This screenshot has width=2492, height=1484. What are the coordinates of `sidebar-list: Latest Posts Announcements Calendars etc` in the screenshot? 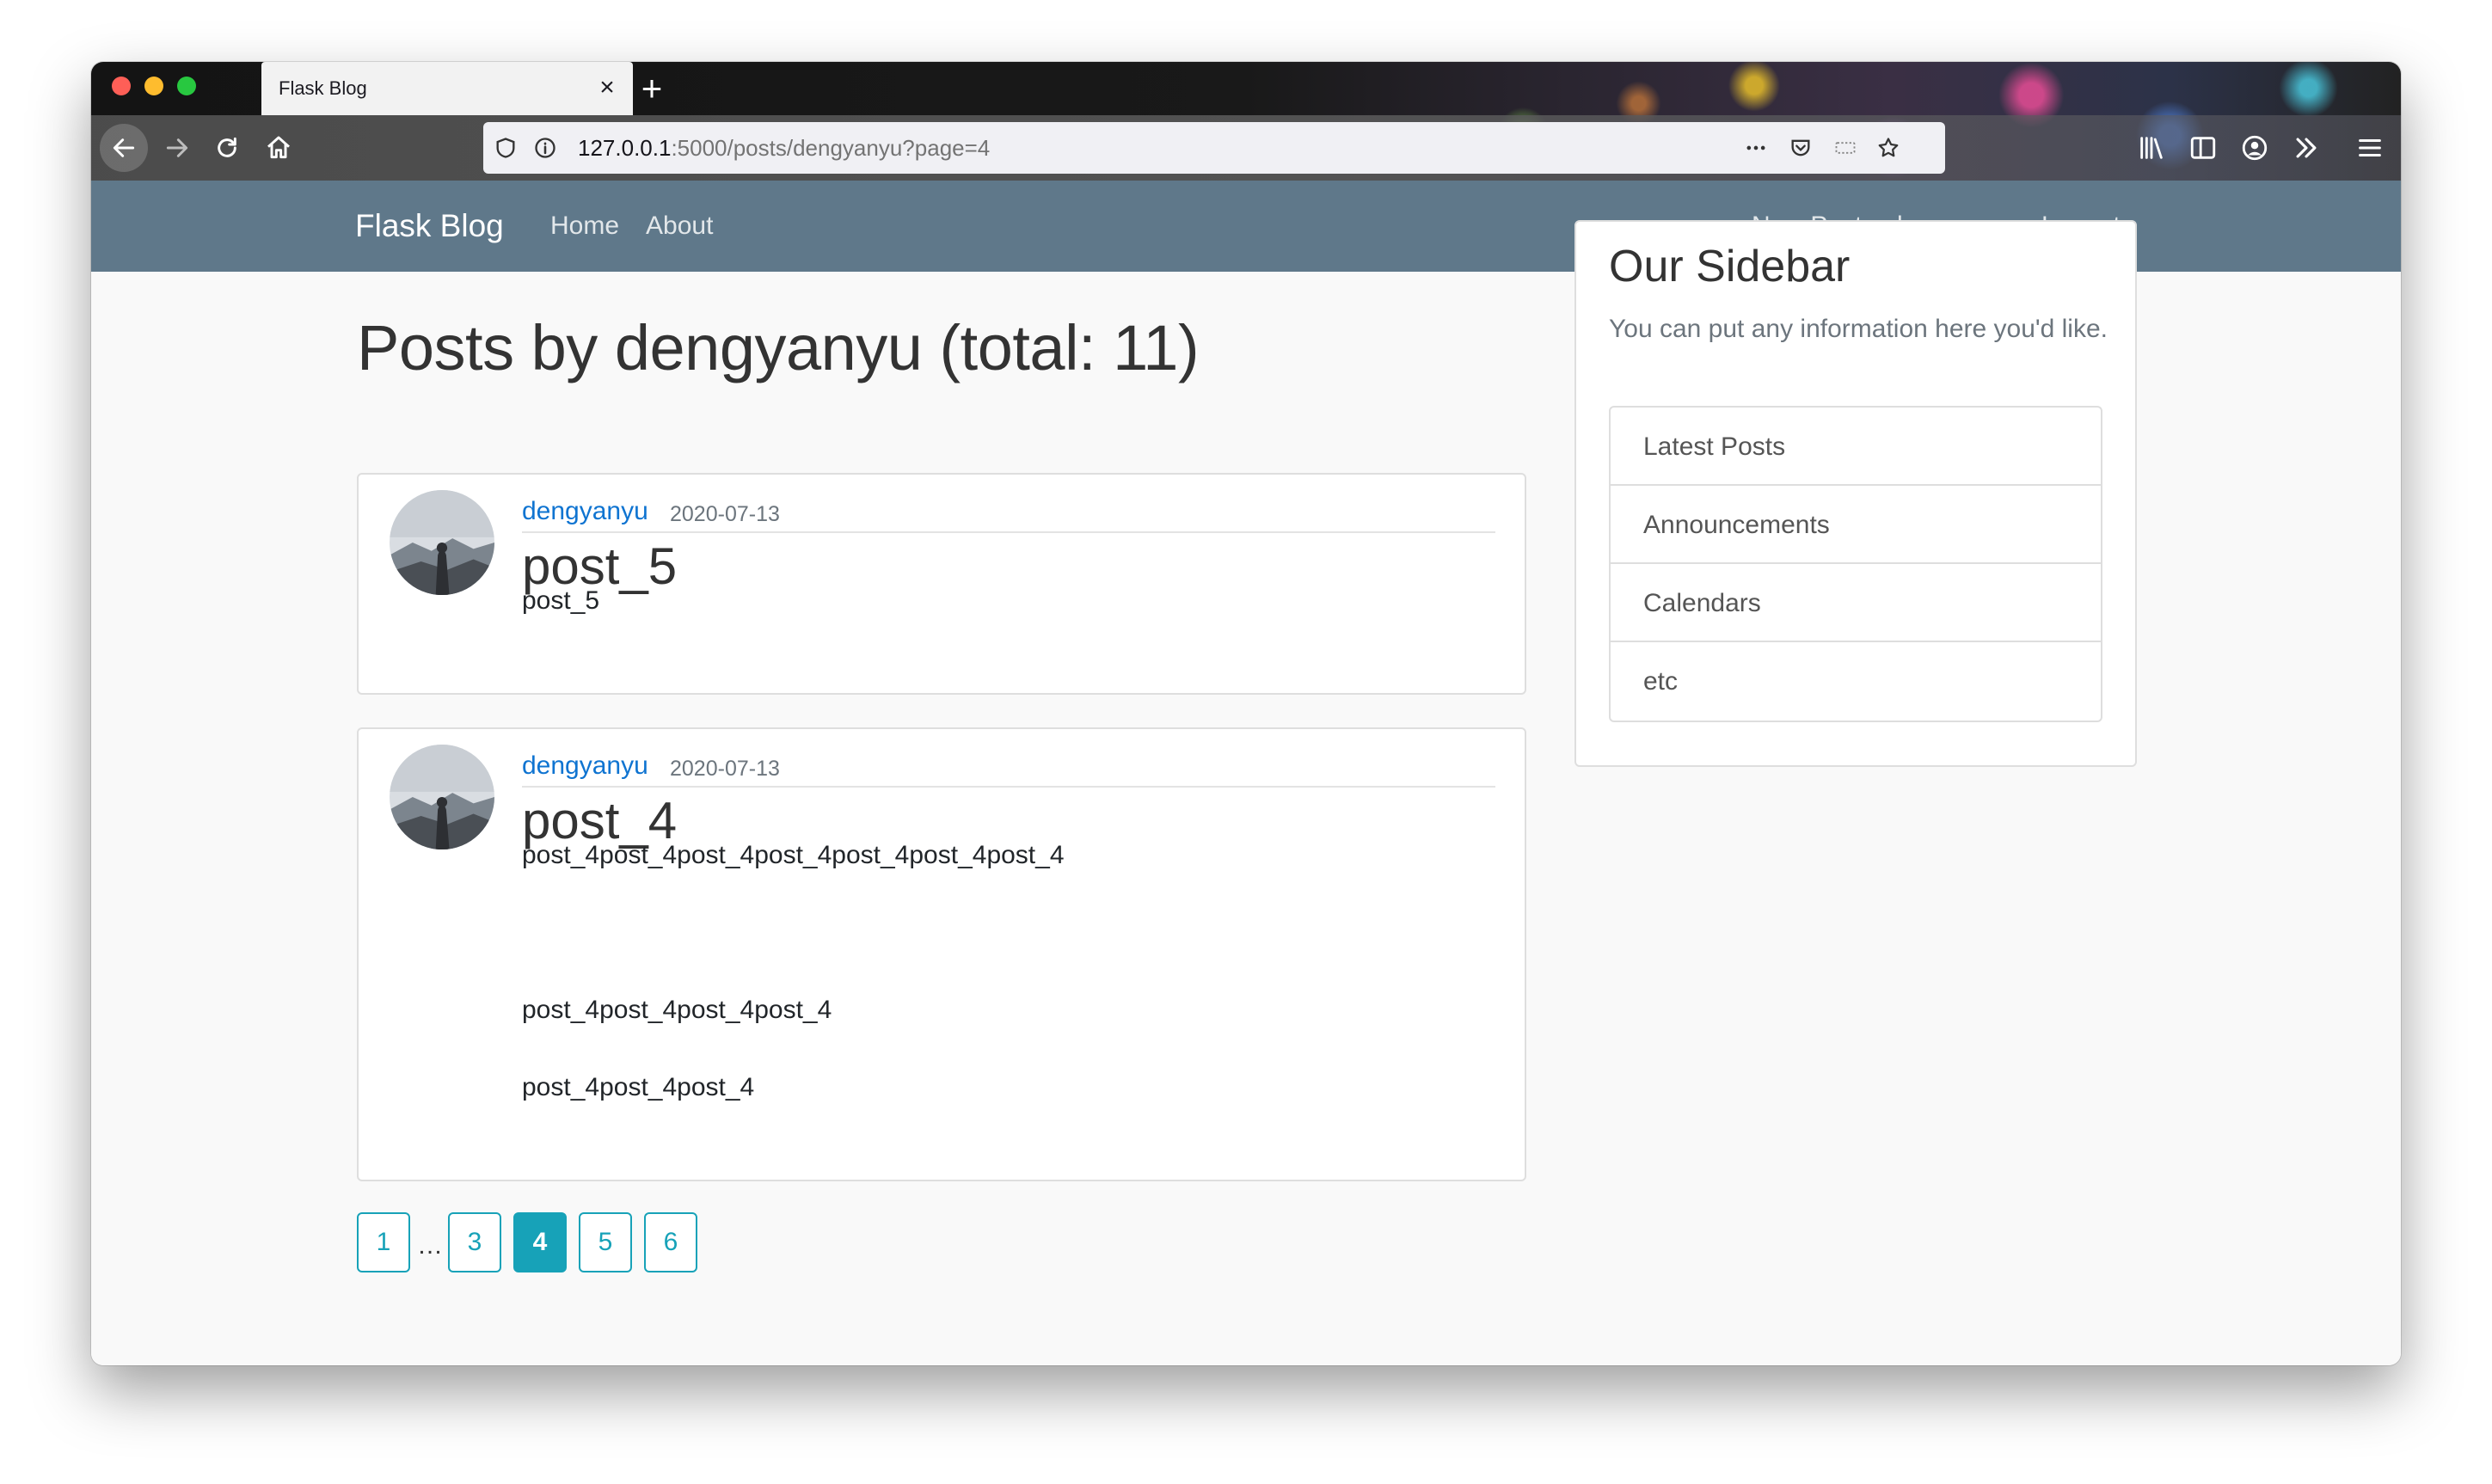 It's located at (1856, 564).